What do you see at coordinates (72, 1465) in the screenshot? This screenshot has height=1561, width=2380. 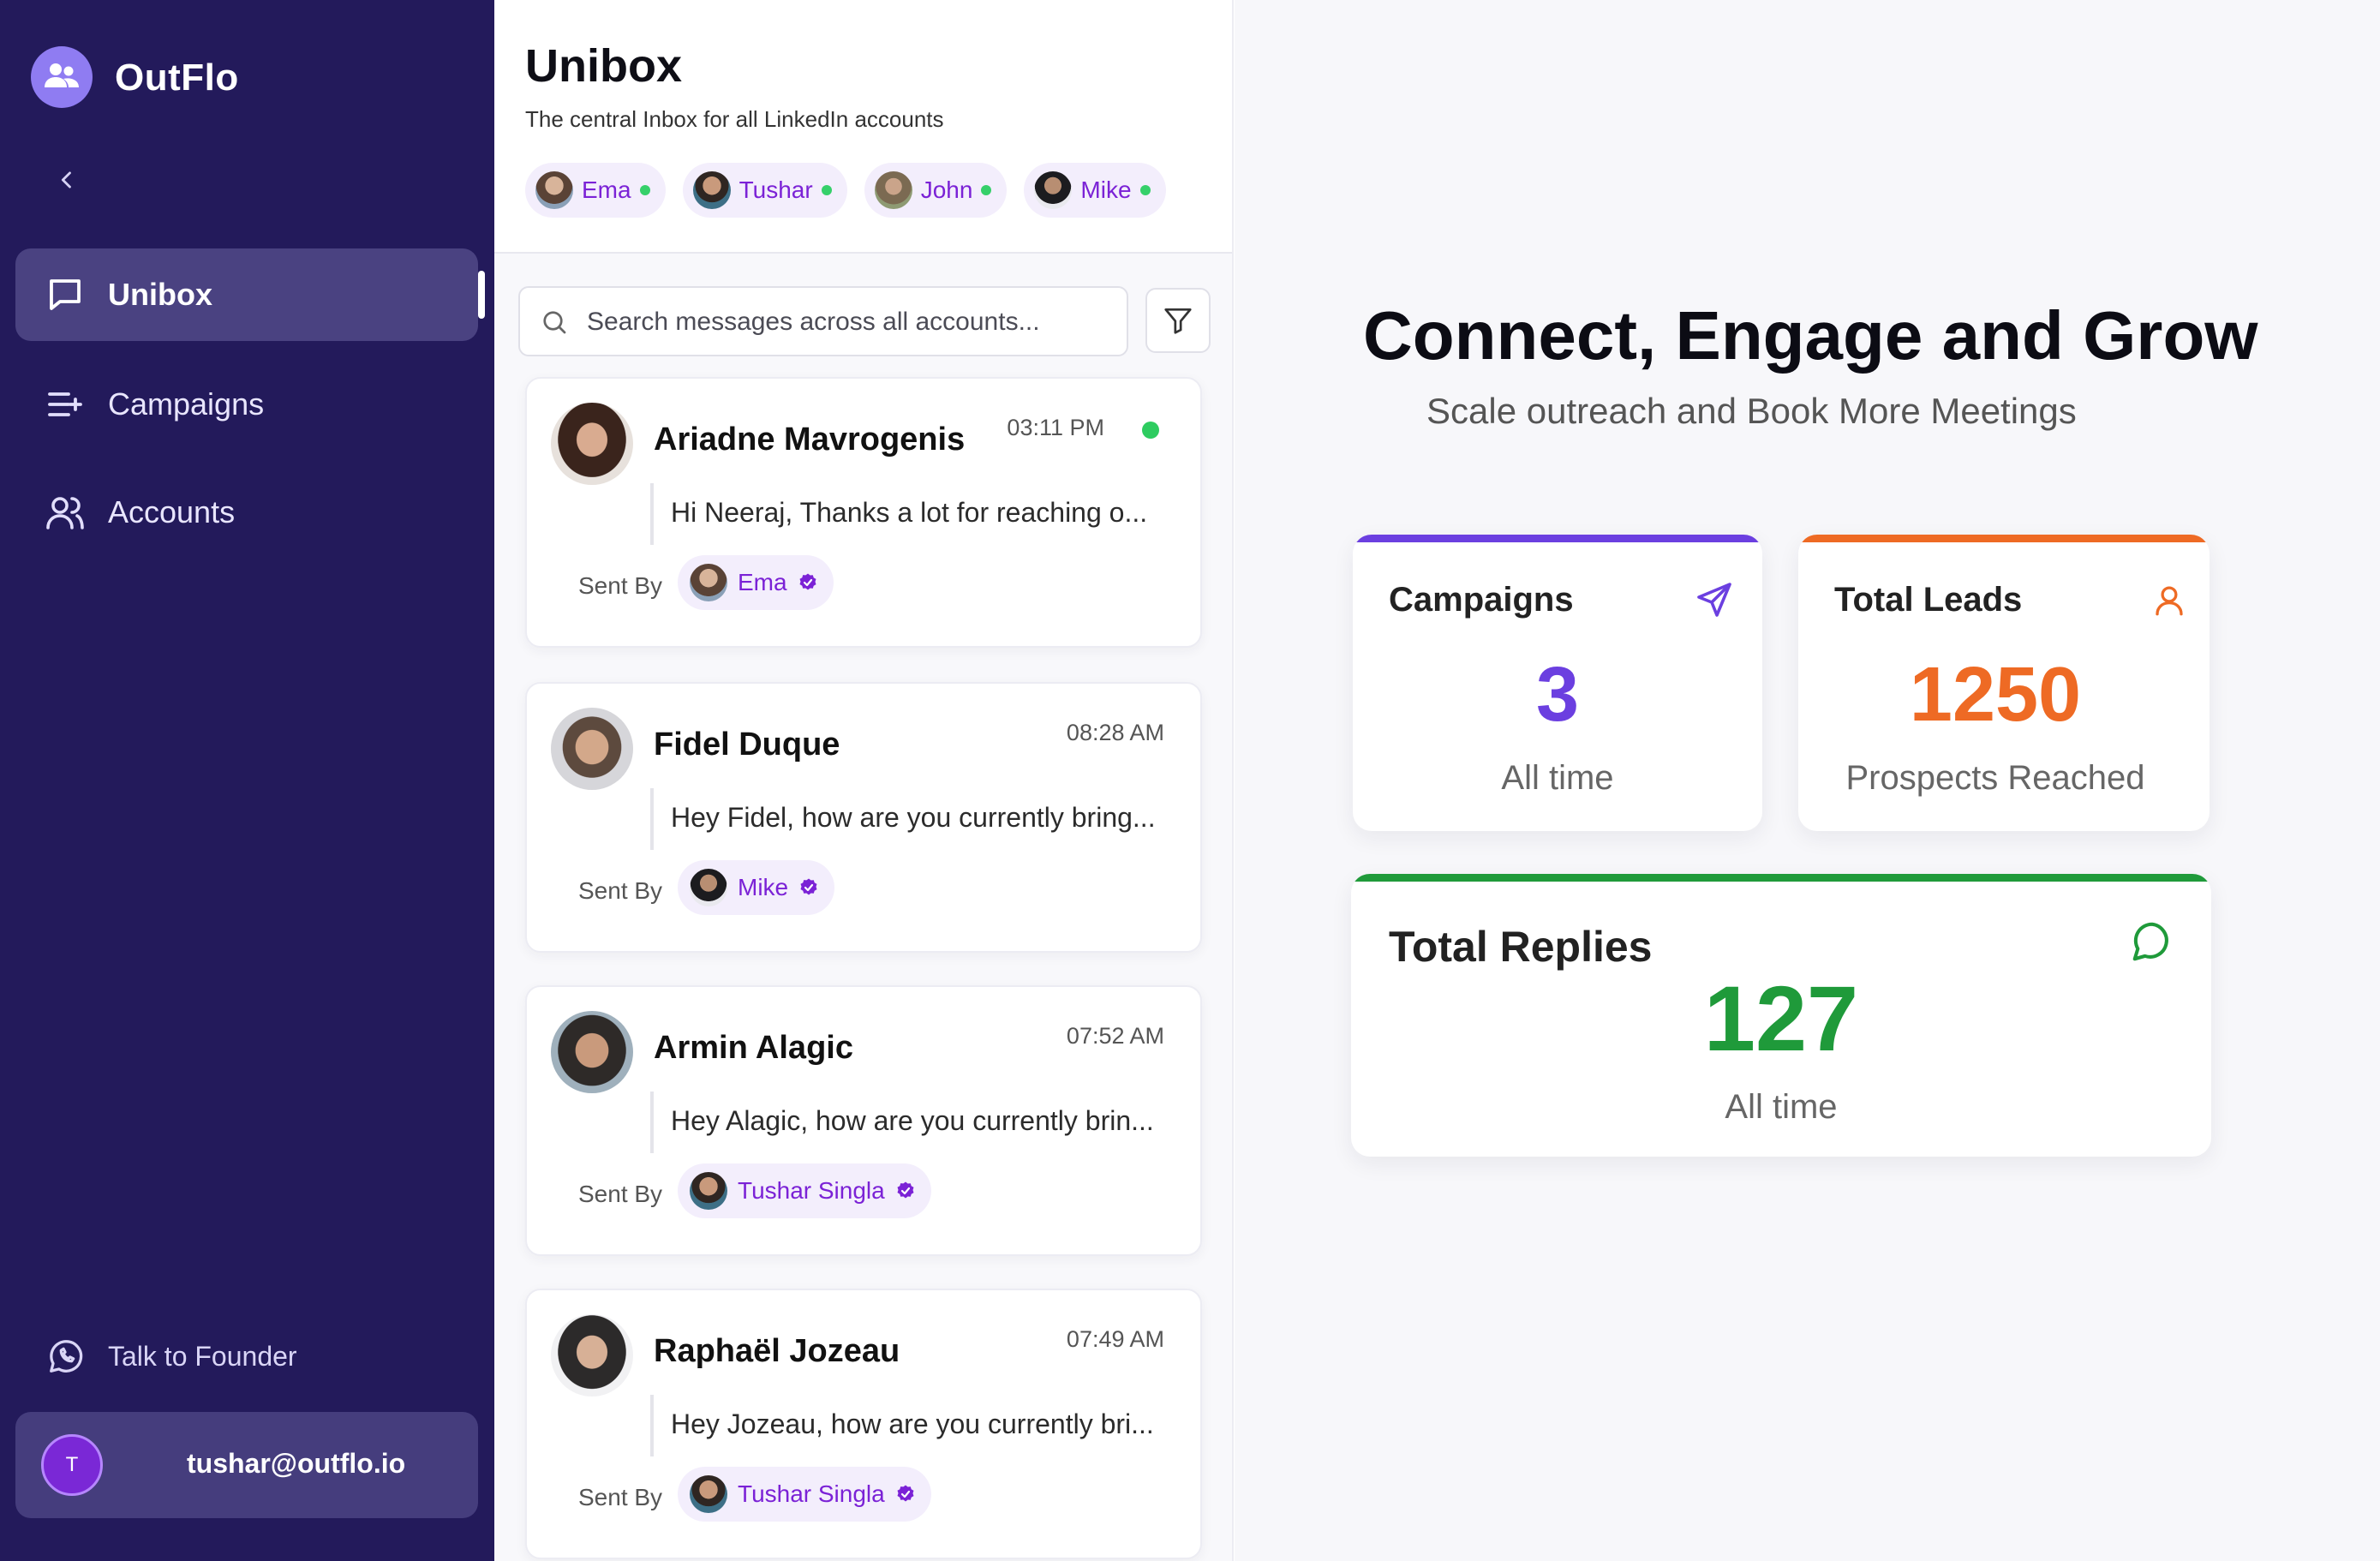 I see `user-avatar: T` at bounding box center [72, 1465].